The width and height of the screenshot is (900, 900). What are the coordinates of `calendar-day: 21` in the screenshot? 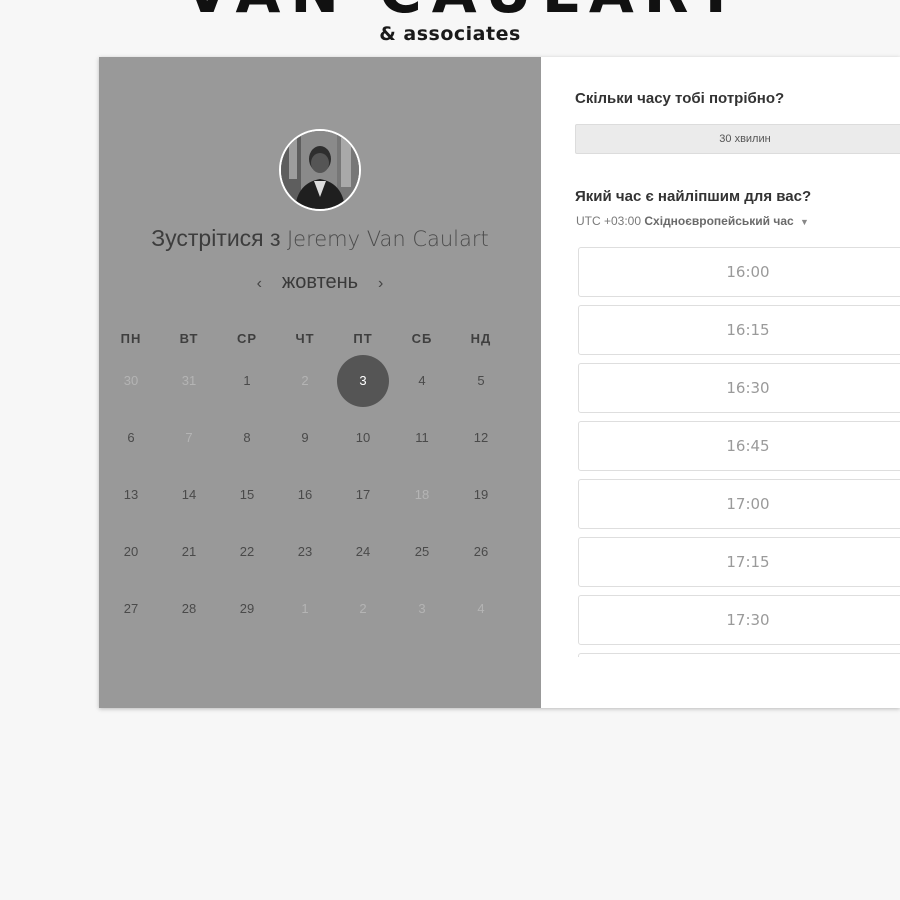 It's located at (189, 552).